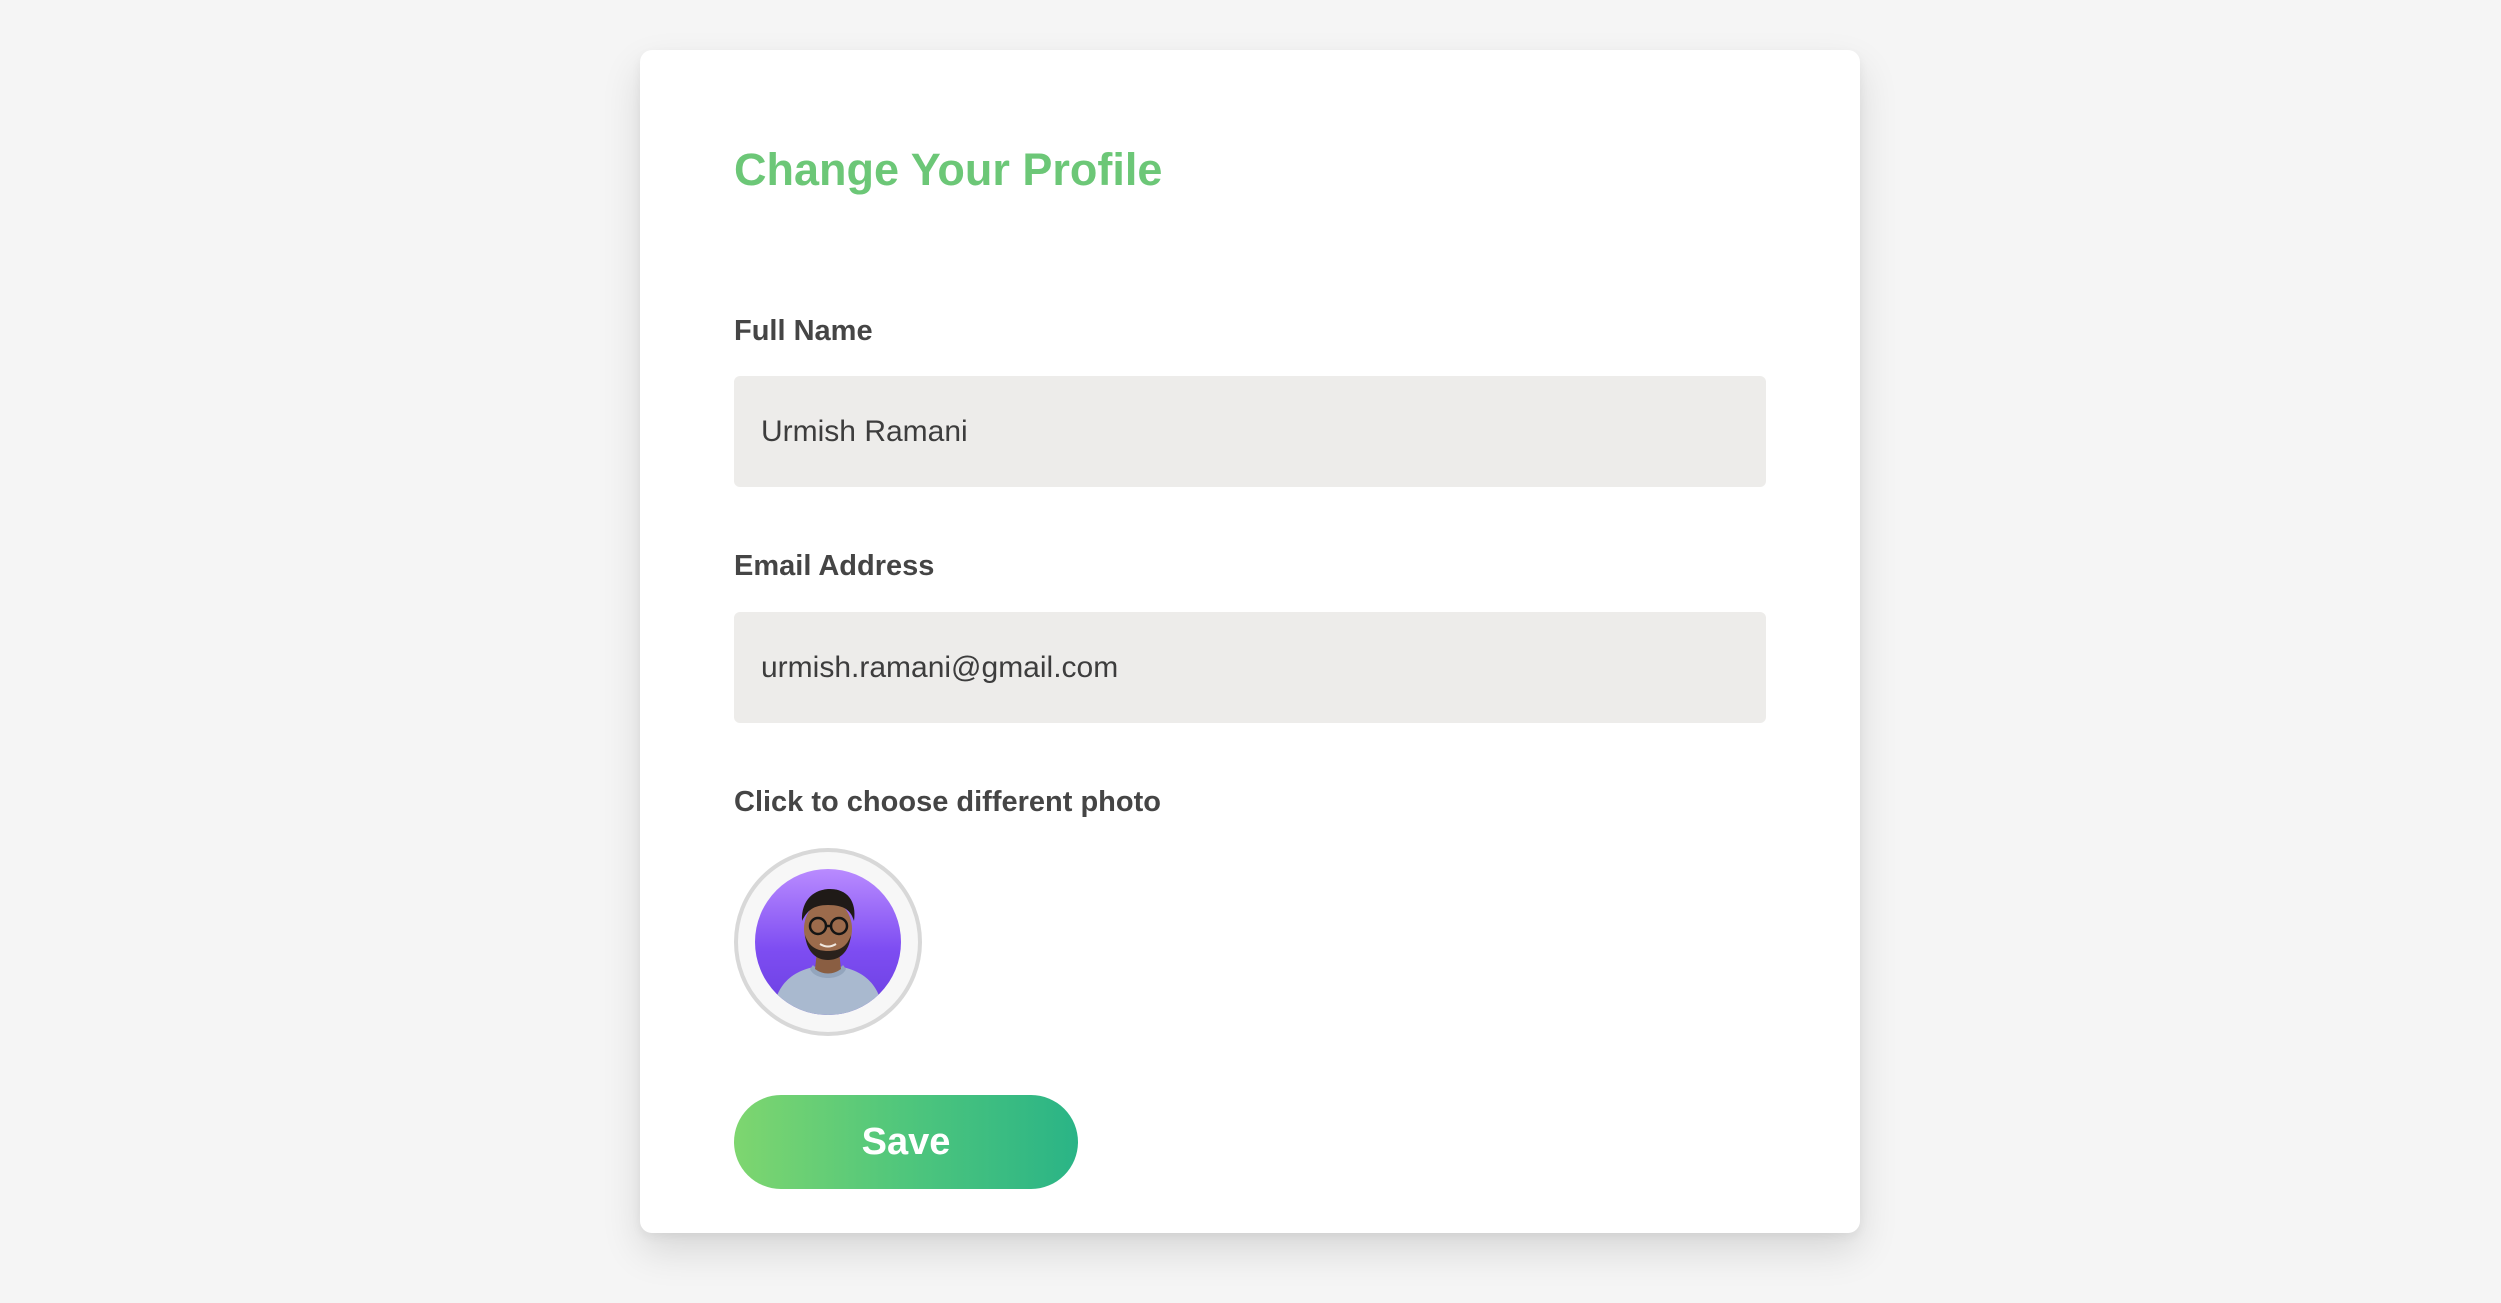 The height and width of the screenshot is (1303, 2501). What do you see at coordinates (948, 169) in the screenshot?
I see `page-title: Change Your Profile` at bounding box center [948, 169].